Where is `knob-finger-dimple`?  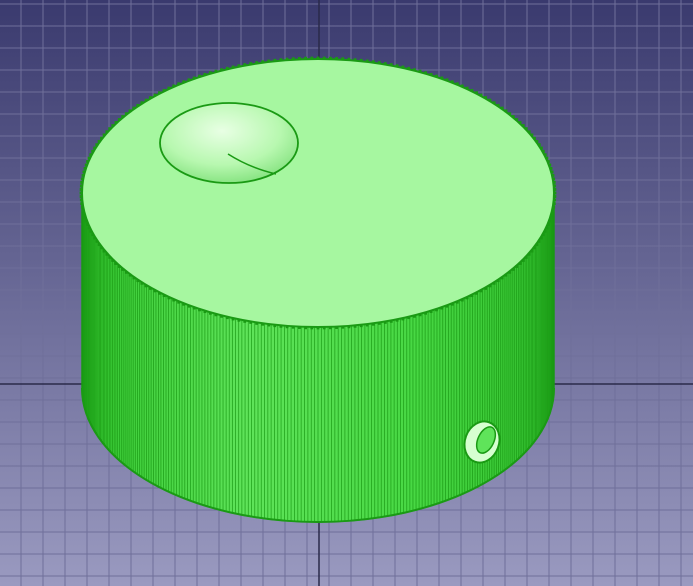
knob-finger-dimple is located at coordinates (229, 143).